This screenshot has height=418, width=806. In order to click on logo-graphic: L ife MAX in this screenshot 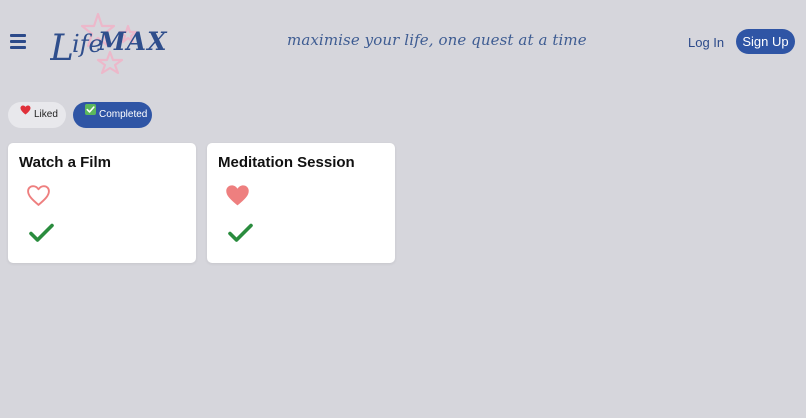, I will do `click(108, 43)`.